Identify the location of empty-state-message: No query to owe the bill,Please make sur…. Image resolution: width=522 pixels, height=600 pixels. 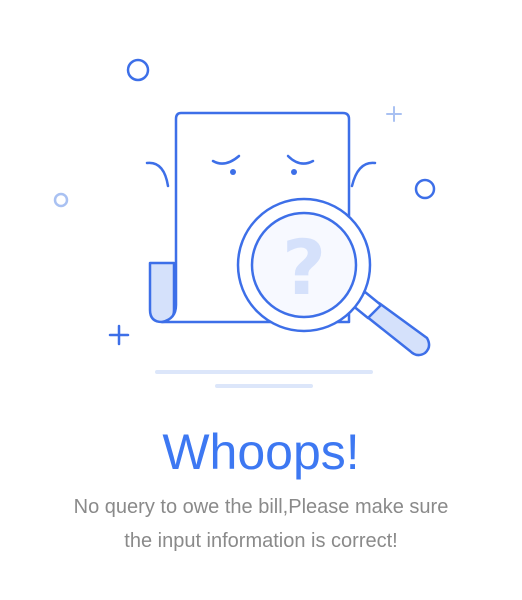
(261, 524).